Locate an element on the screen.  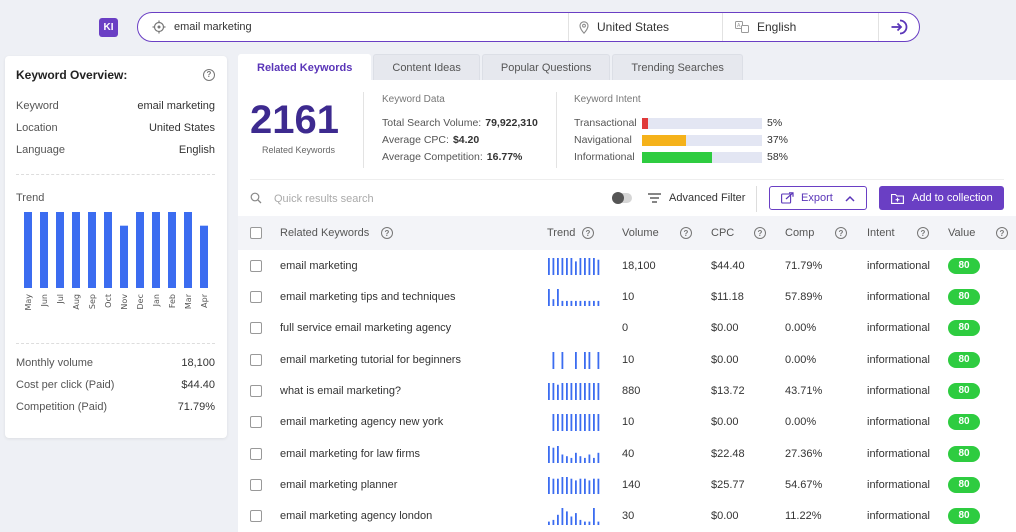
trend-month-label: Jan is located at coordinates (156, 300).